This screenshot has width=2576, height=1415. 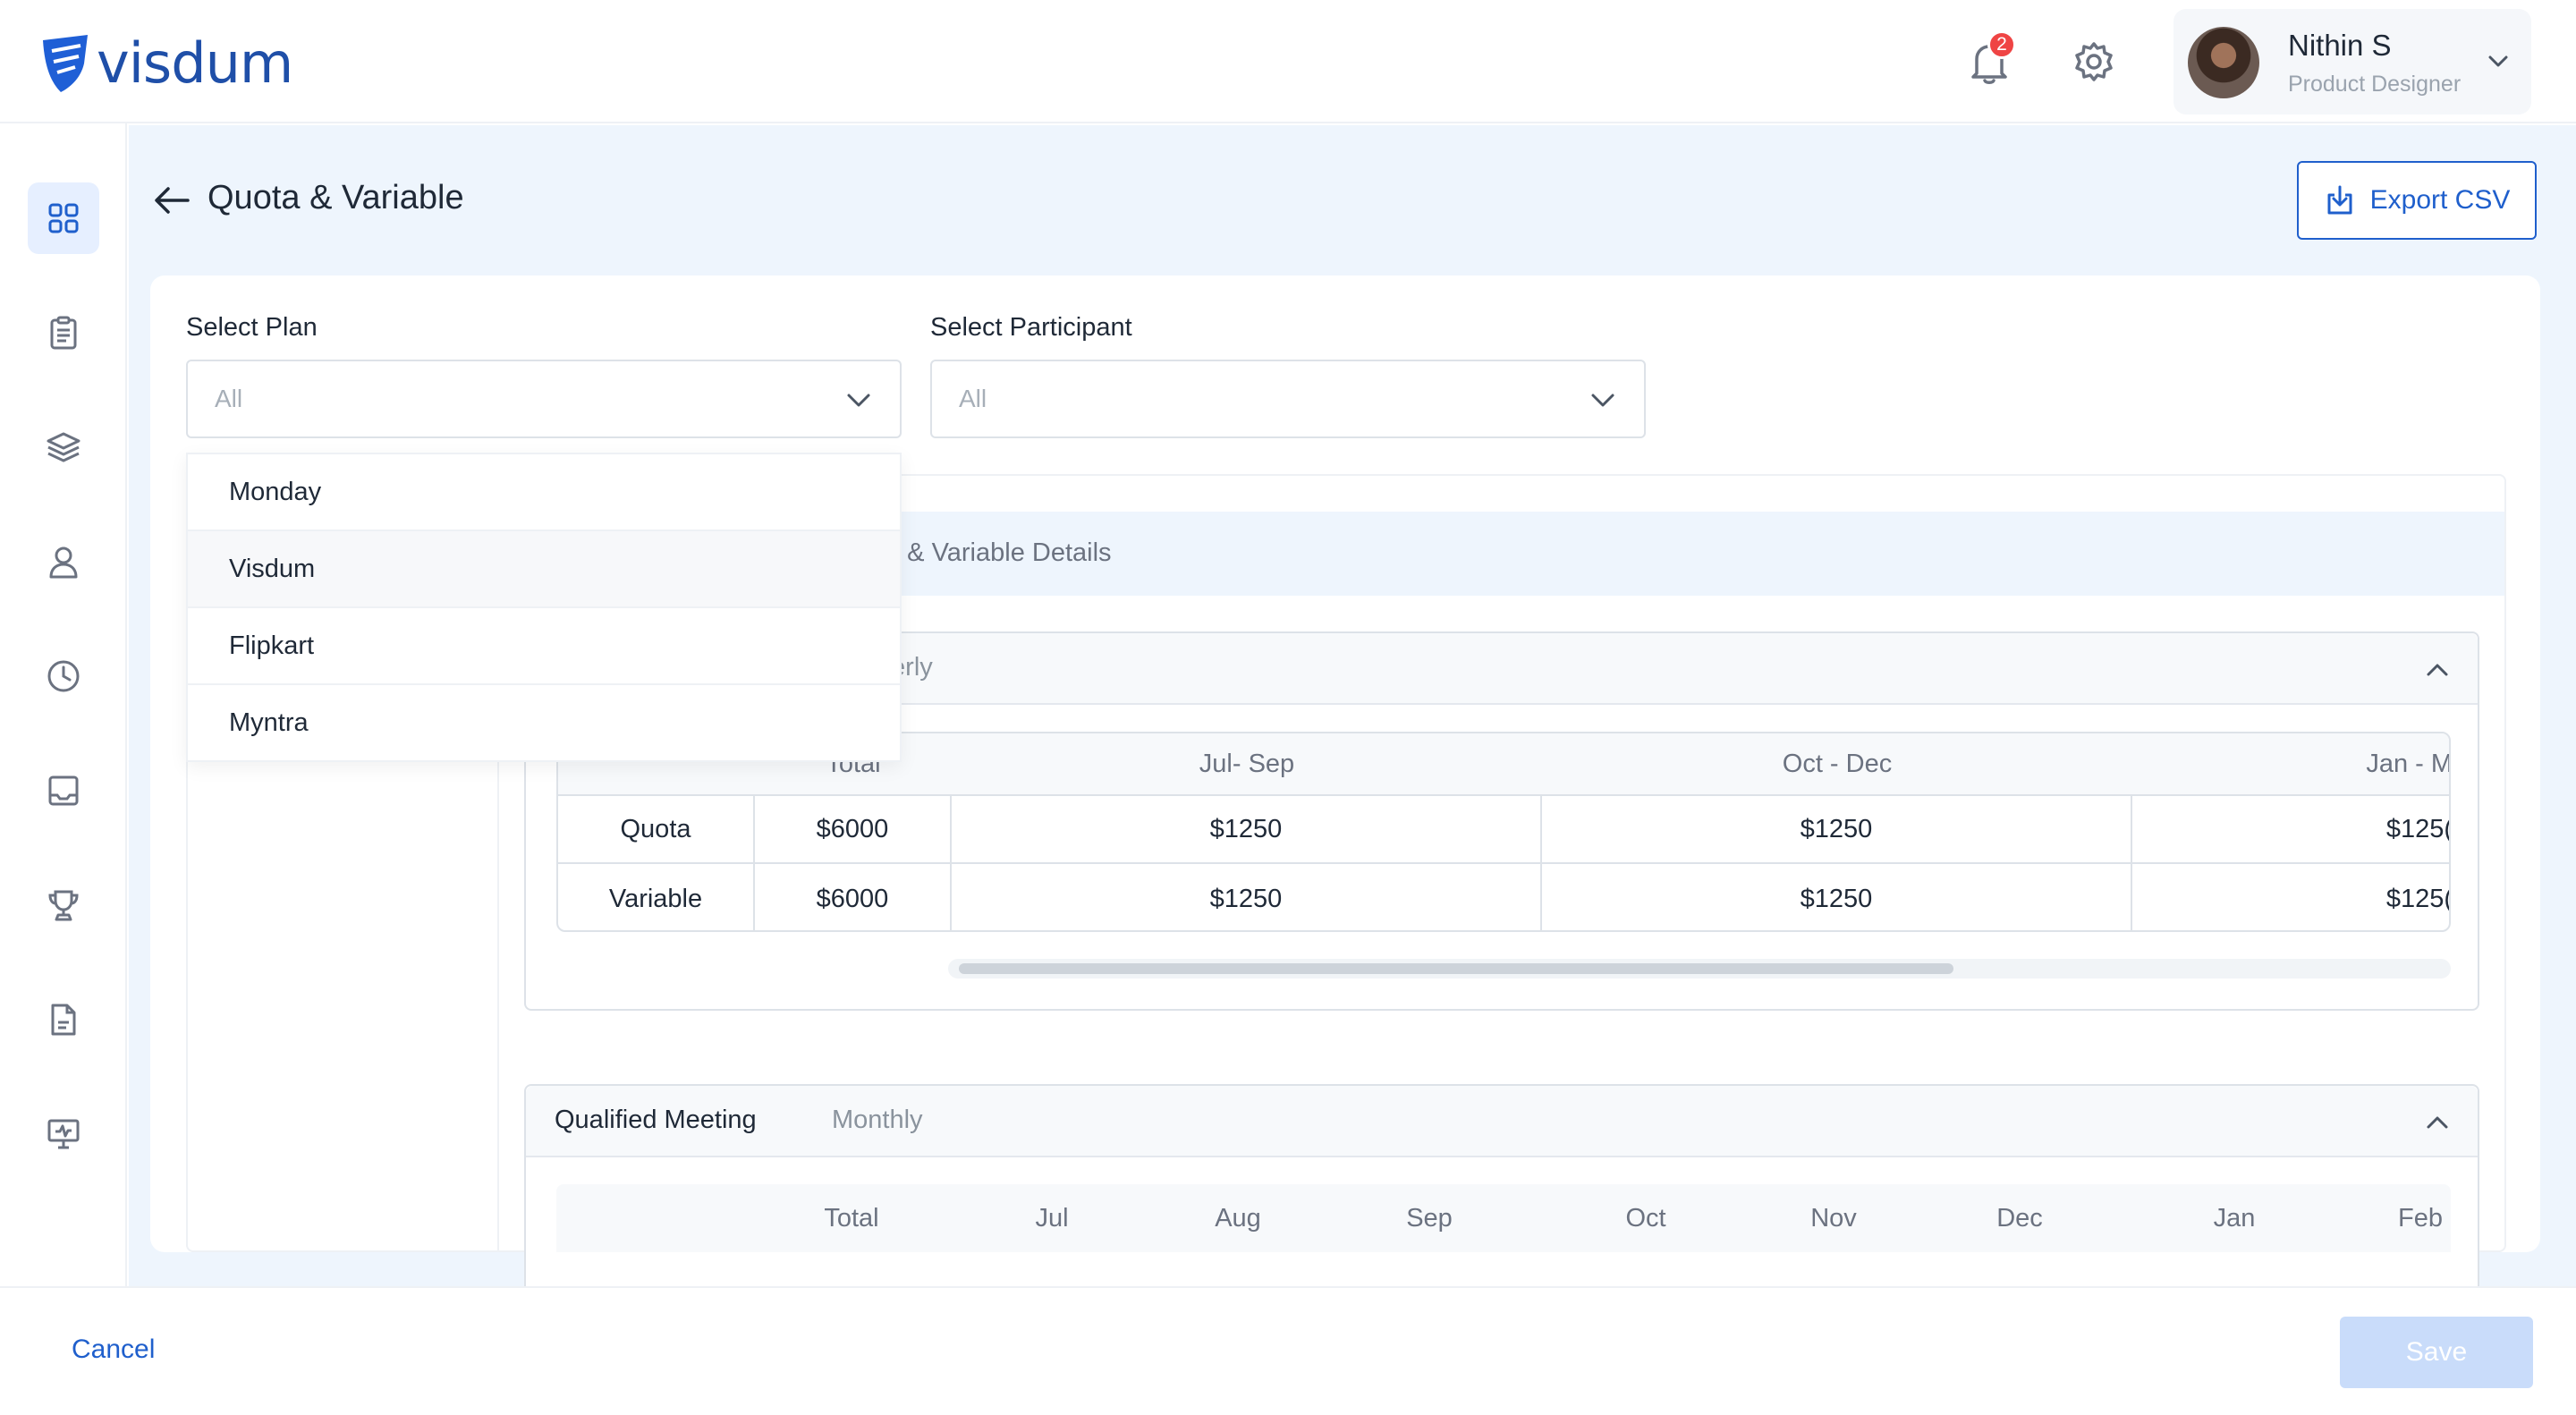 I want to click on user-icon, so click(x=63, y=563).